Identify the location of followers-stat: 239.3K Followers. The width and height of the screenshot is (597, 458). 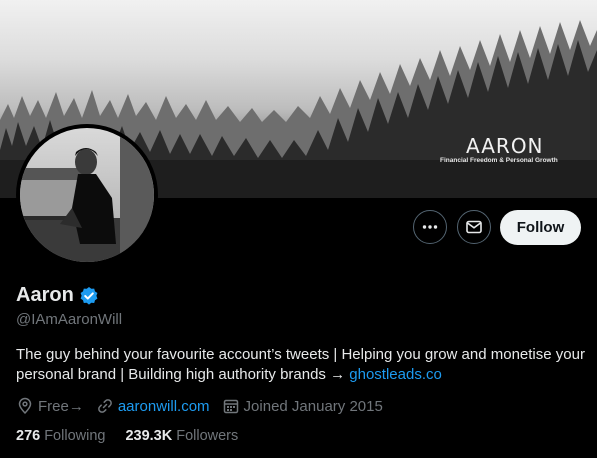
(181, 436).